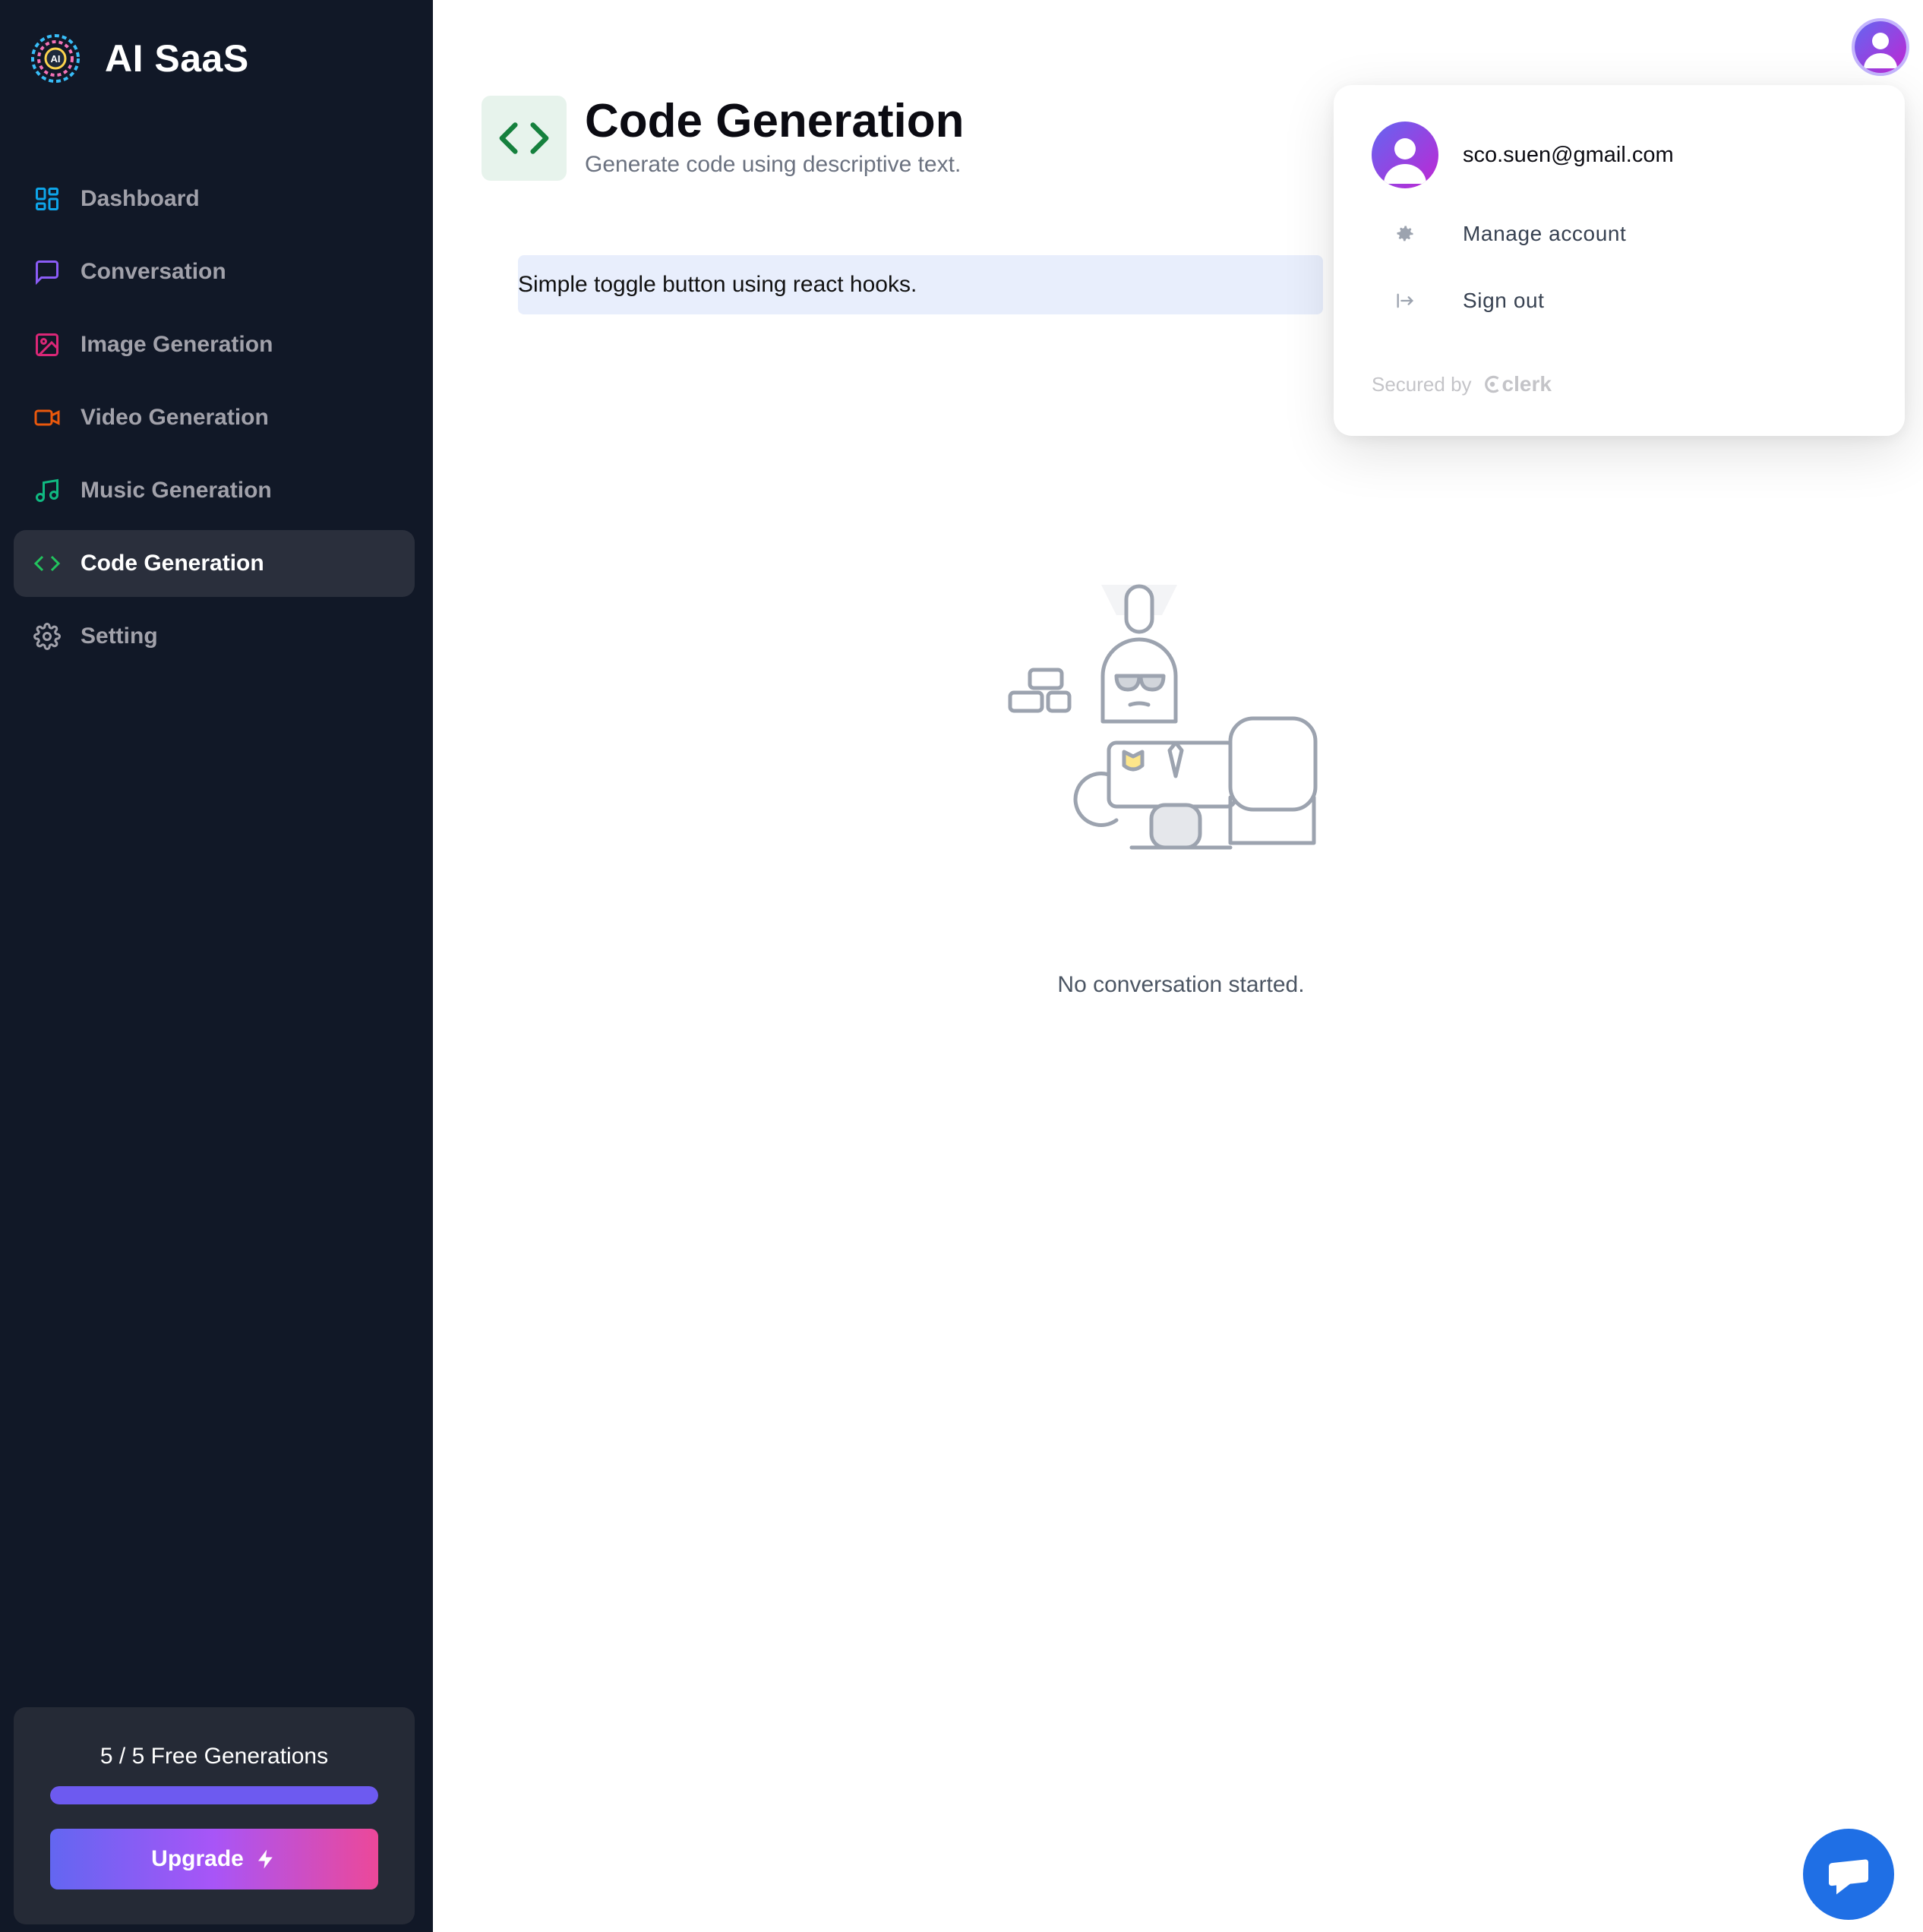 The image size is (1923, 1932). I want to click on sign-out-icon, so click(1405, 300).